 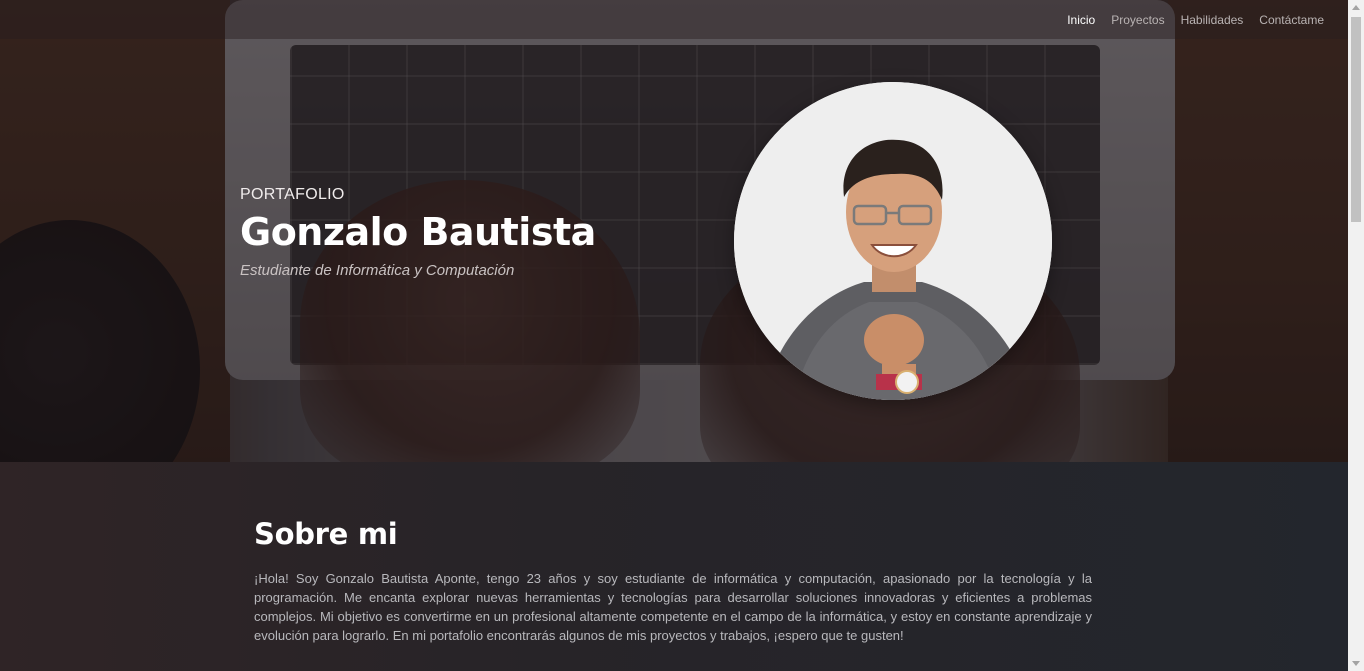 What do you see at coordinates (1356, 7) in the screenshot?
I see `scroll-up-arrow-icon` at bounding box center [1356, 7].